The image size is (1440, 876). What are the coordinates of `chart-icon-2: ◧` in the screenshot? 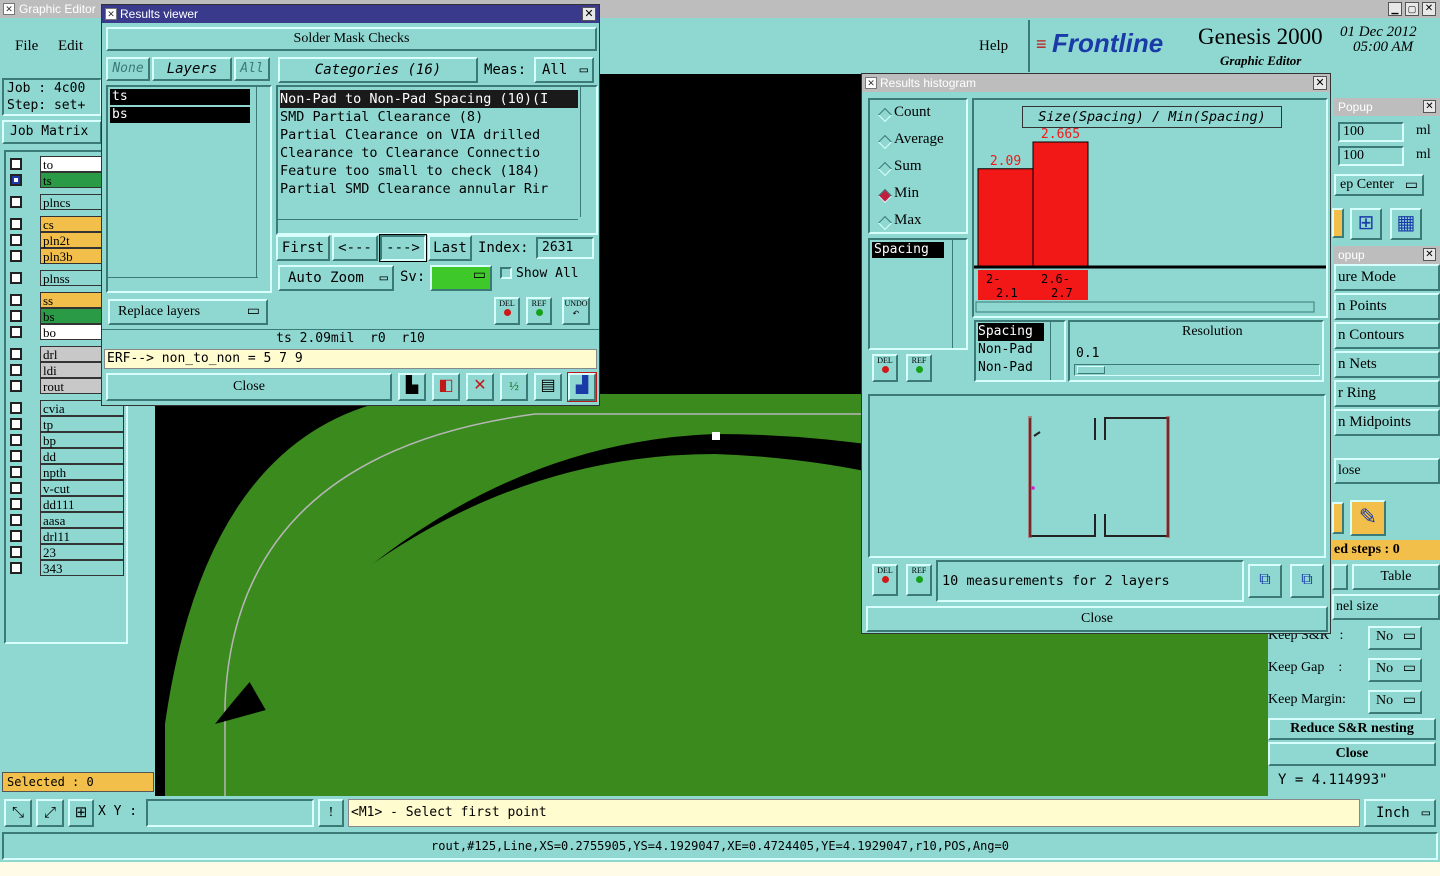 It's located at (446, 387).